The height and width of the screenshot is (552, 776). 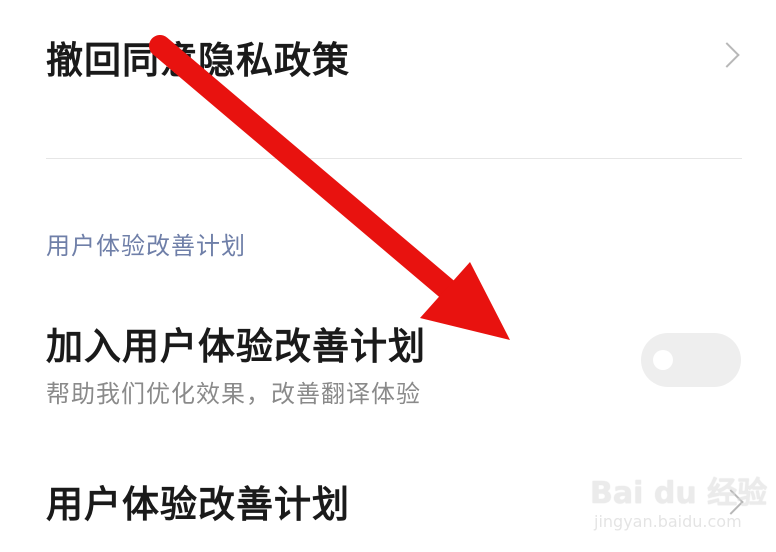 I want to click on join-program-subtitle: 帮助我们优化效果，改善翻译体验, so click(x=233, y=394).